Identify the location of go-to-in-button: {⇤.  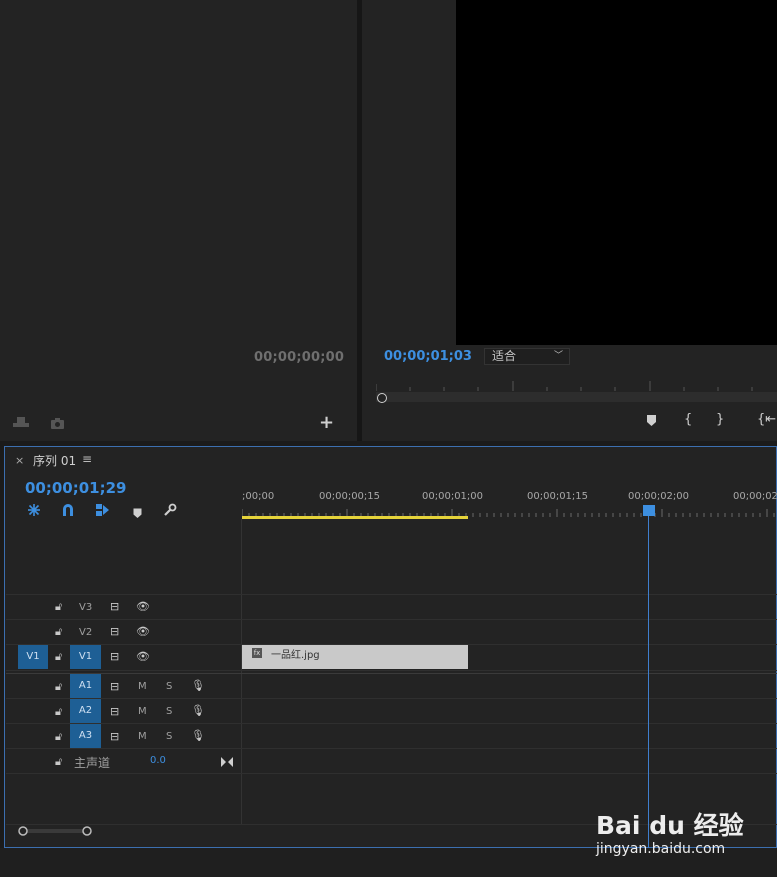
(766, 419).